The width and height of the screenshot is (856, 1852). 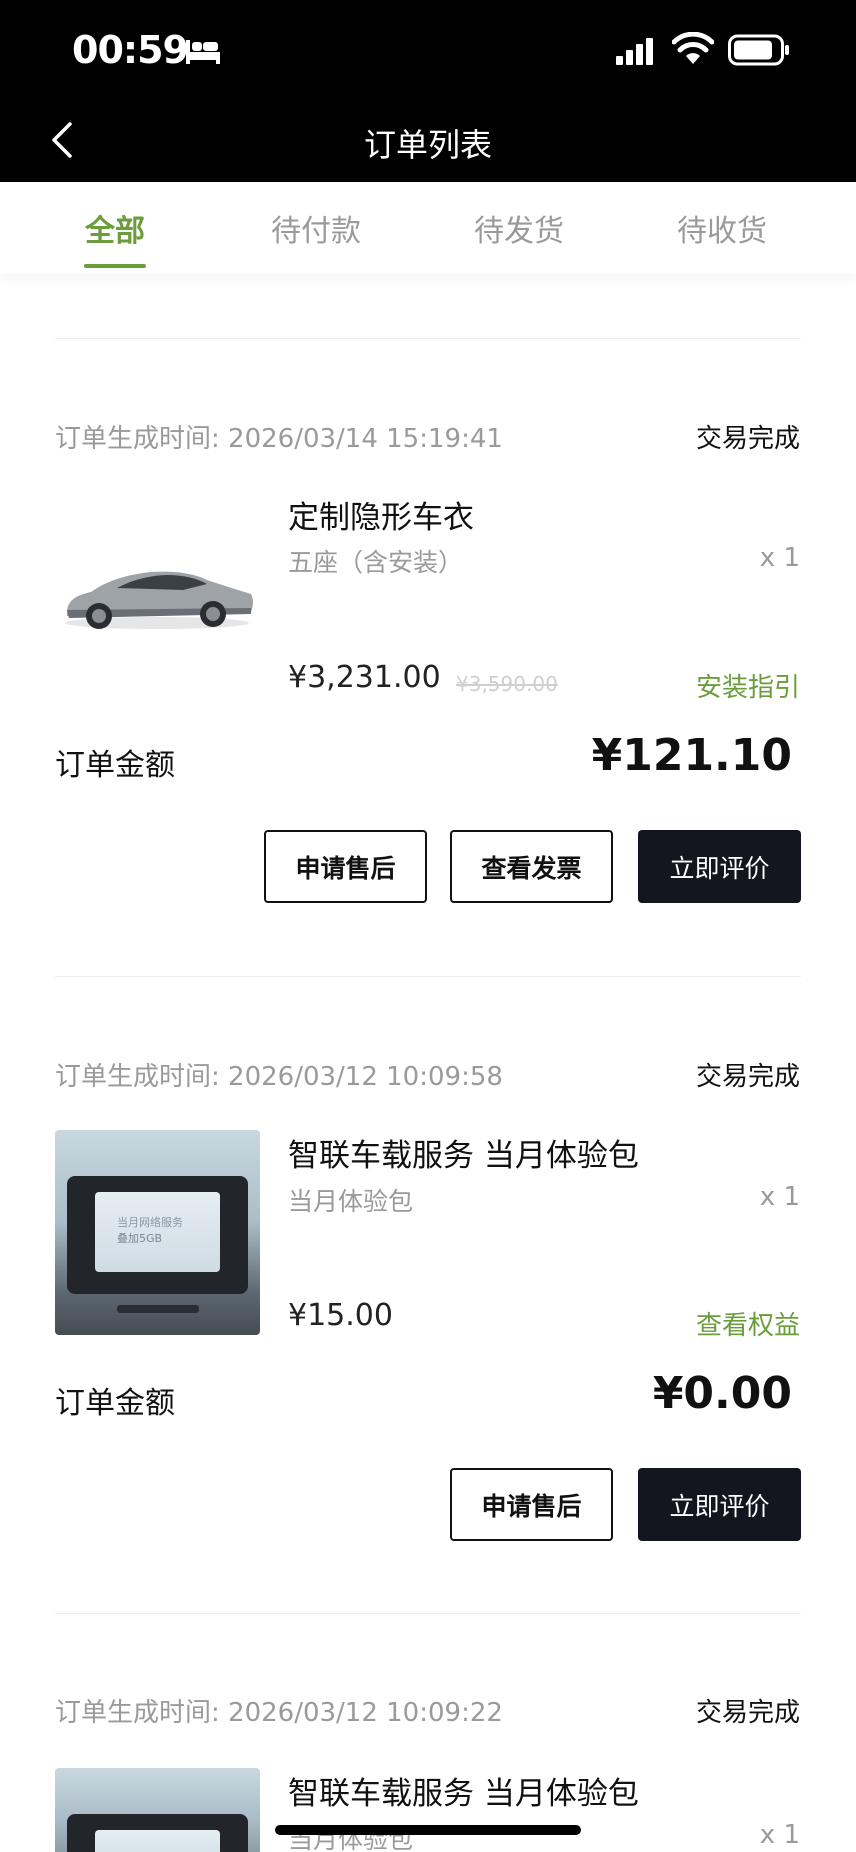 I want to click on dashboard-vent, so click(x=158, y=1309).